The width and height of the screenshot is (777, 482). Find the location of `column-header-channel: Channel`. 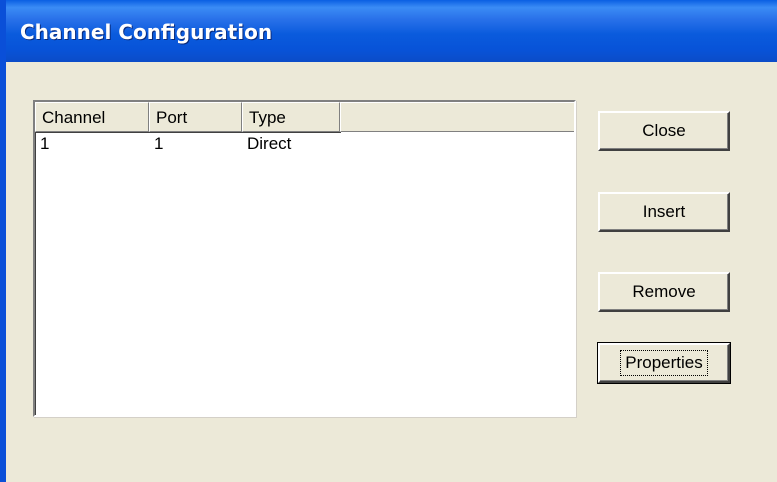

column-header-channel: Channel is located at coordinates (92, 117).